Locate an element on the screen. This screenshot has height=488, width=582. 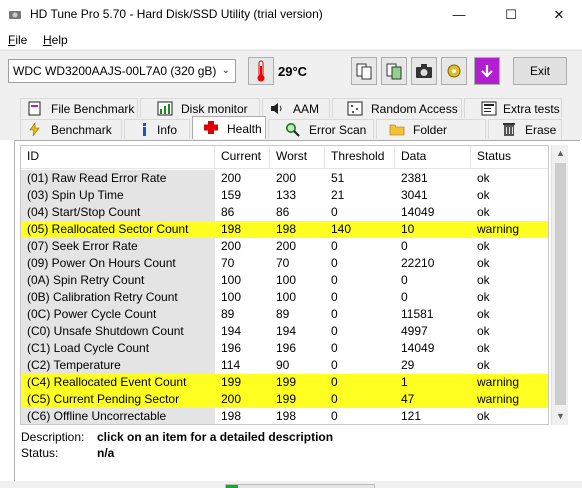
table-row: (C0) Unsafe Shutdown Count 194 194 0 4997 ok is located at coordinates (284, 331).